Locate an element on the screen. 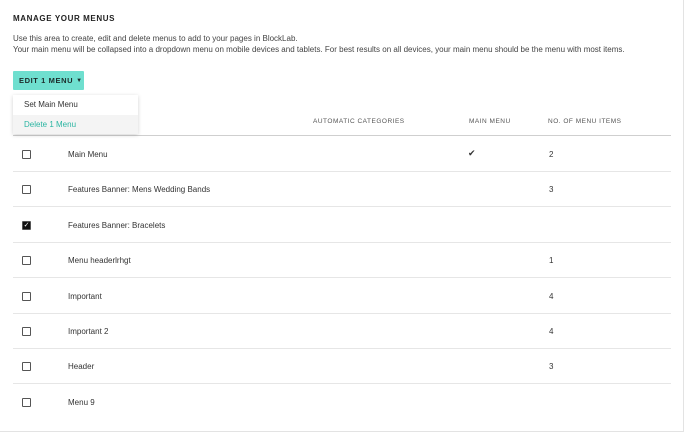 Image resolution: width=685 pixels, height=433 pixels. menu-name: Features Banner: Mens Wedding Bands is located at coordinates (139, 190).